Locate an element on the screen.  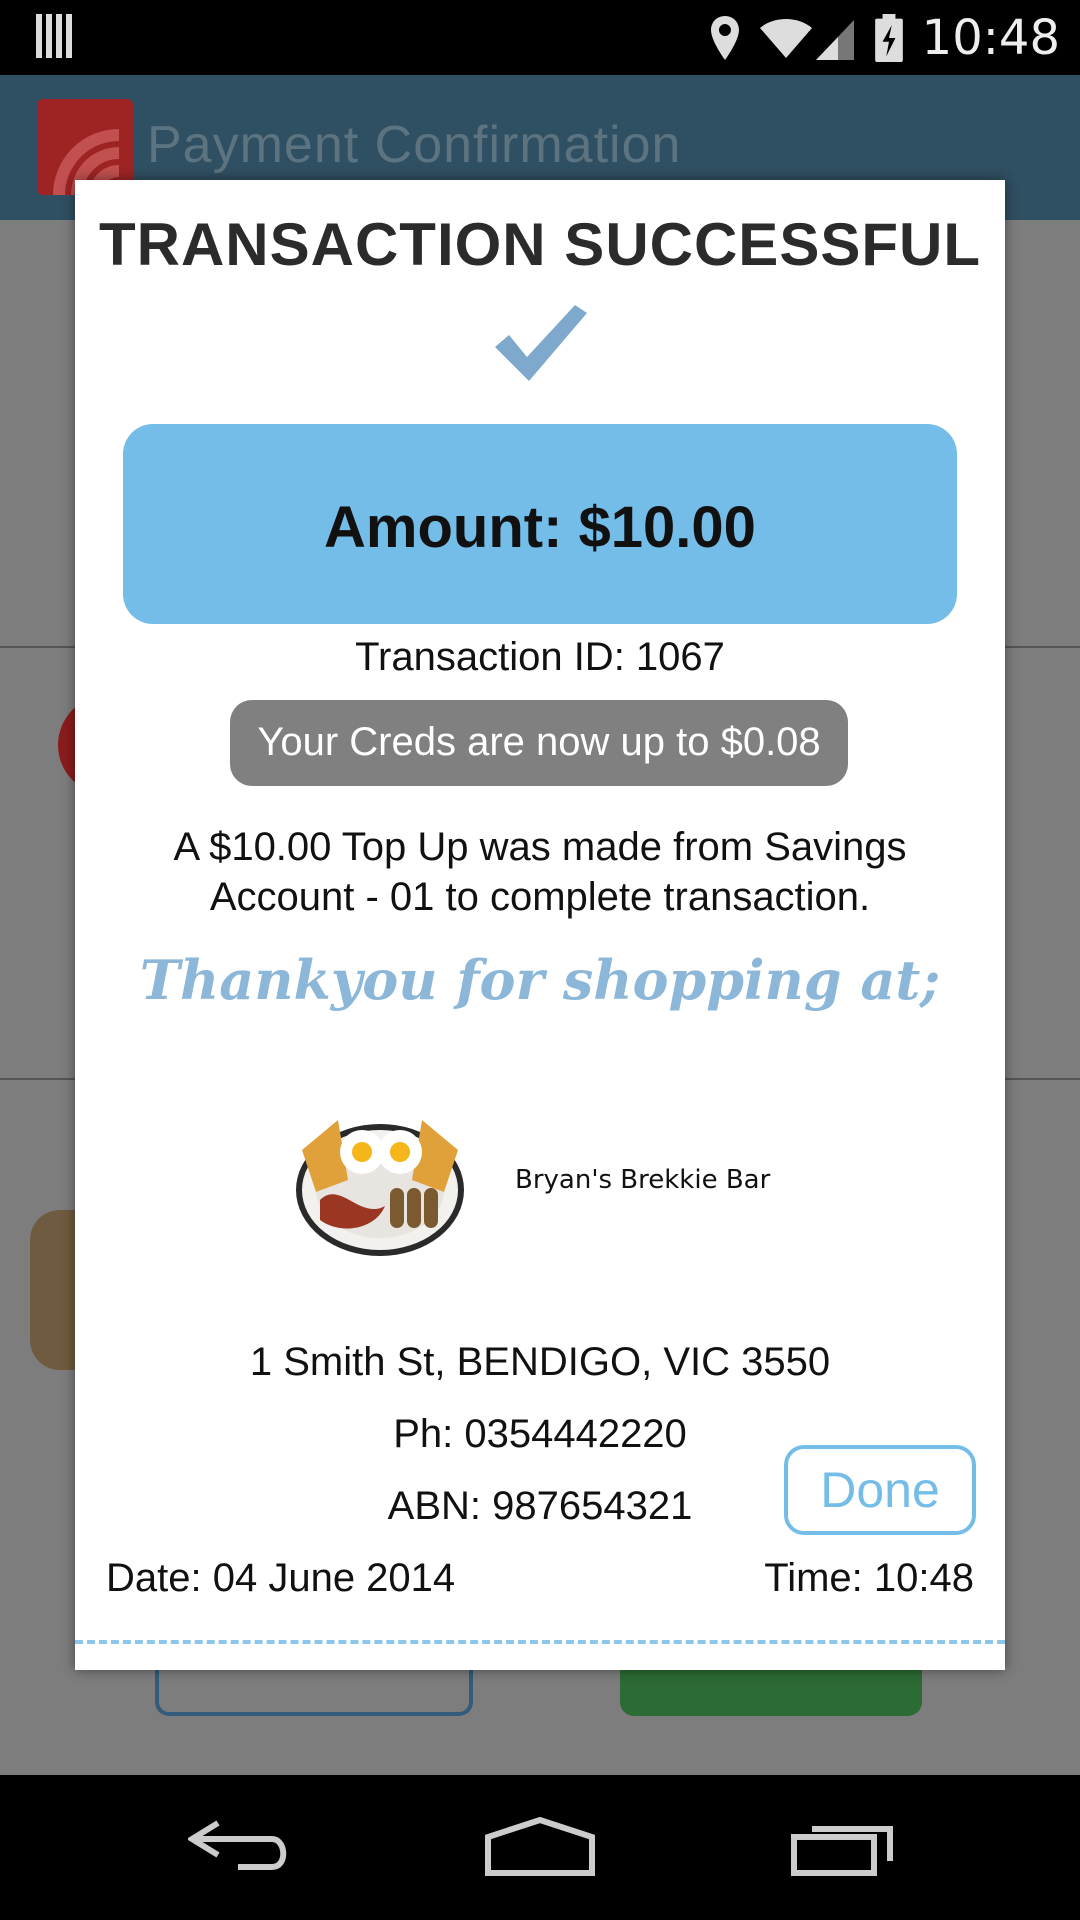
location-icon is located at coordinates (724, 38).